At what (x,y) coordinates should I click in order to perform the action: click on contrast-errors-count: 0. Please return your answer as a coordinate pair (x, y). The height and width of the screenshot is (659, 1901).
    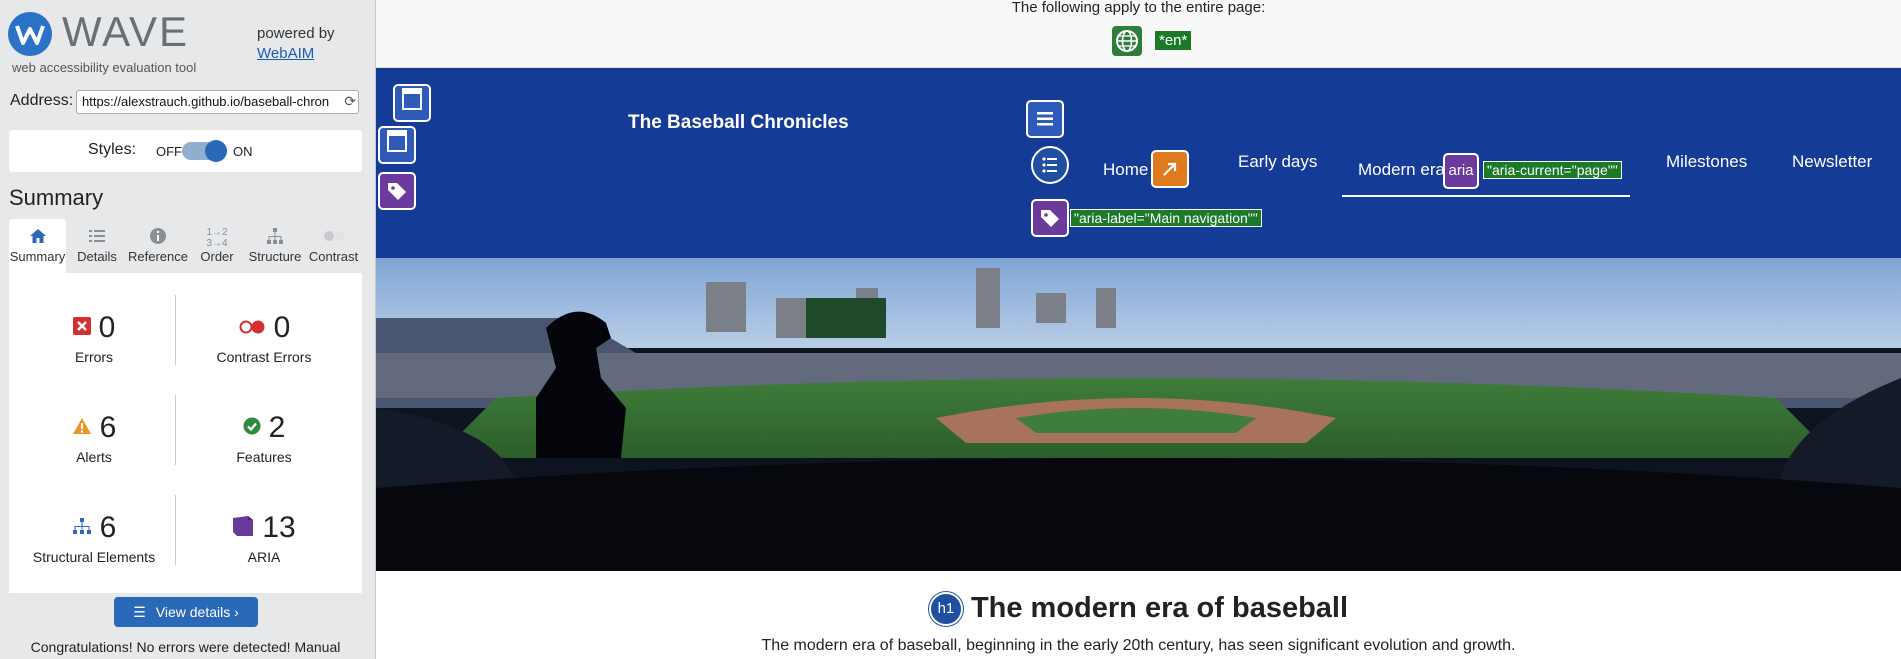
    Looking at the image, I should click on (282, 327).